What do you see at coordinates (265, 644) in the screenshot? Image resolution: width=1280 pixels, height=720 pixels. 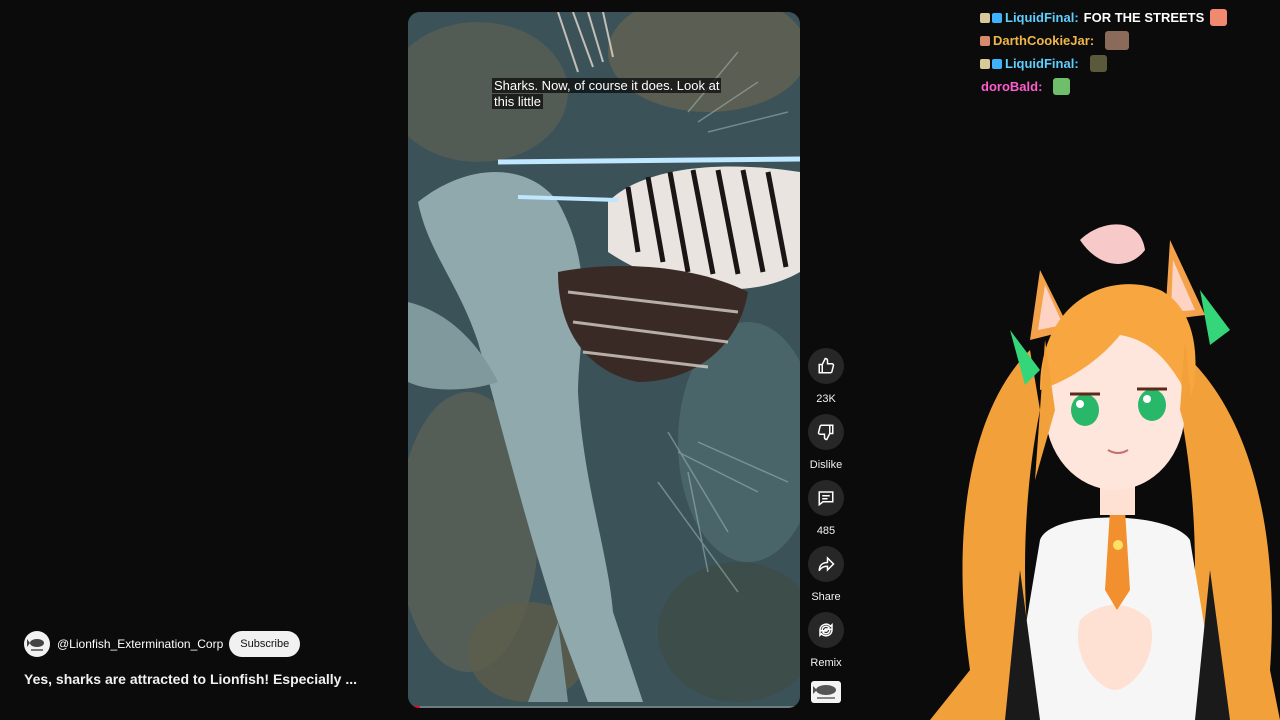 I see `subscribe-button: Subscribe` at bounding box center [265, 644].